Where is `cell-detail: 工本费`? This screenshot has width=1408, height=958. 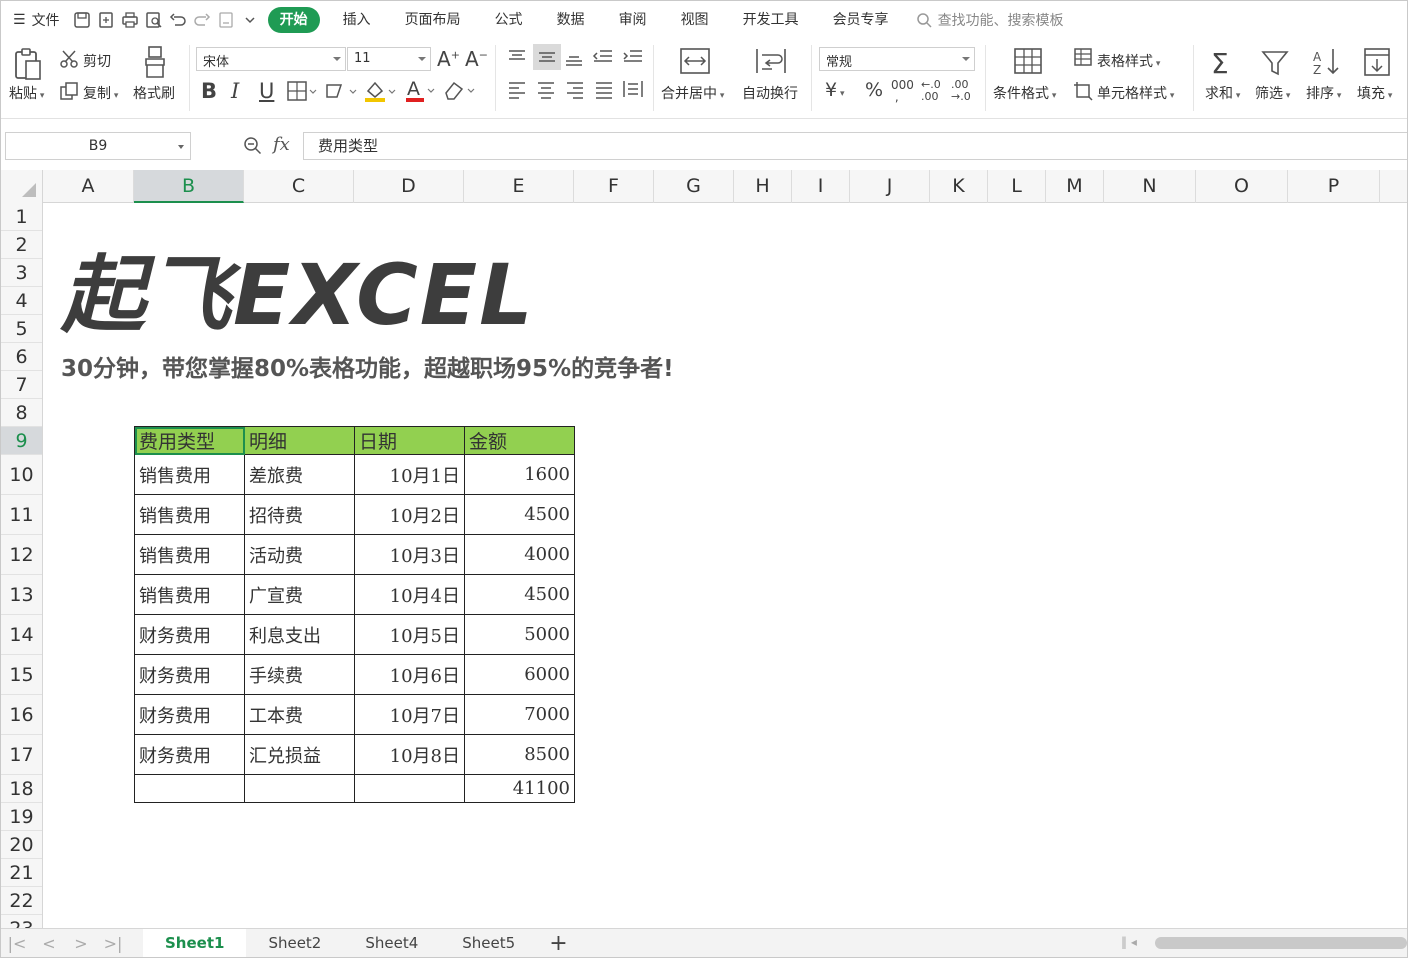
cell-detail: 工本费 is located at coordinates (299, 714).